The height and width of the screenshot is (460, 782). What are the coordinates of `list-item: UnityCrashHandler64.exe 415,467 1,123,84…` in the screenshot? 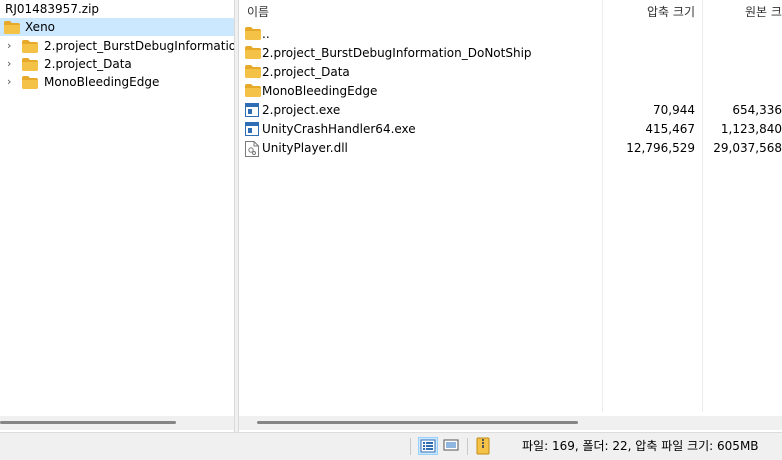 It's located at (510, 129).